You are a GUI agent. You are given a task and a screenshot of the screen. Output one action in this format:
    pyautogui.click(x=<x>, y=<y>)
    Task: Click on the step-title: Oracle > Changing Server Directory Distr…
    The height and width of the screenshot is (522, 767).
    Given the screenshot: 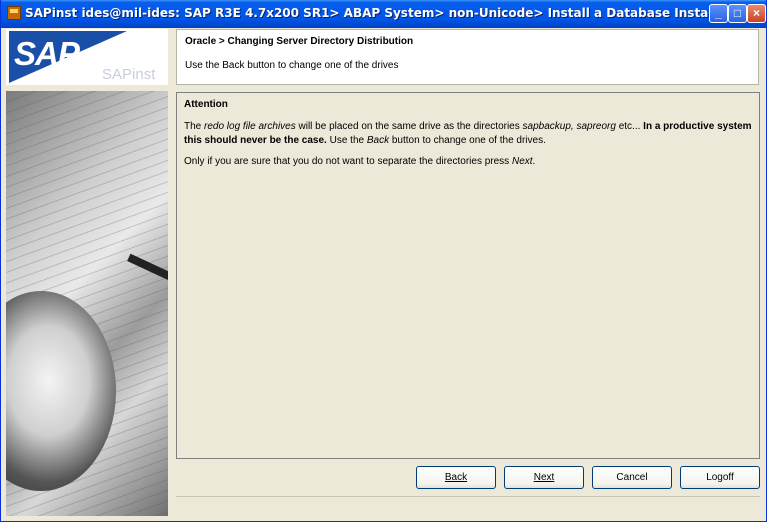 What is the action you would take?
    pyautogui.click(x=299, y=41)
    